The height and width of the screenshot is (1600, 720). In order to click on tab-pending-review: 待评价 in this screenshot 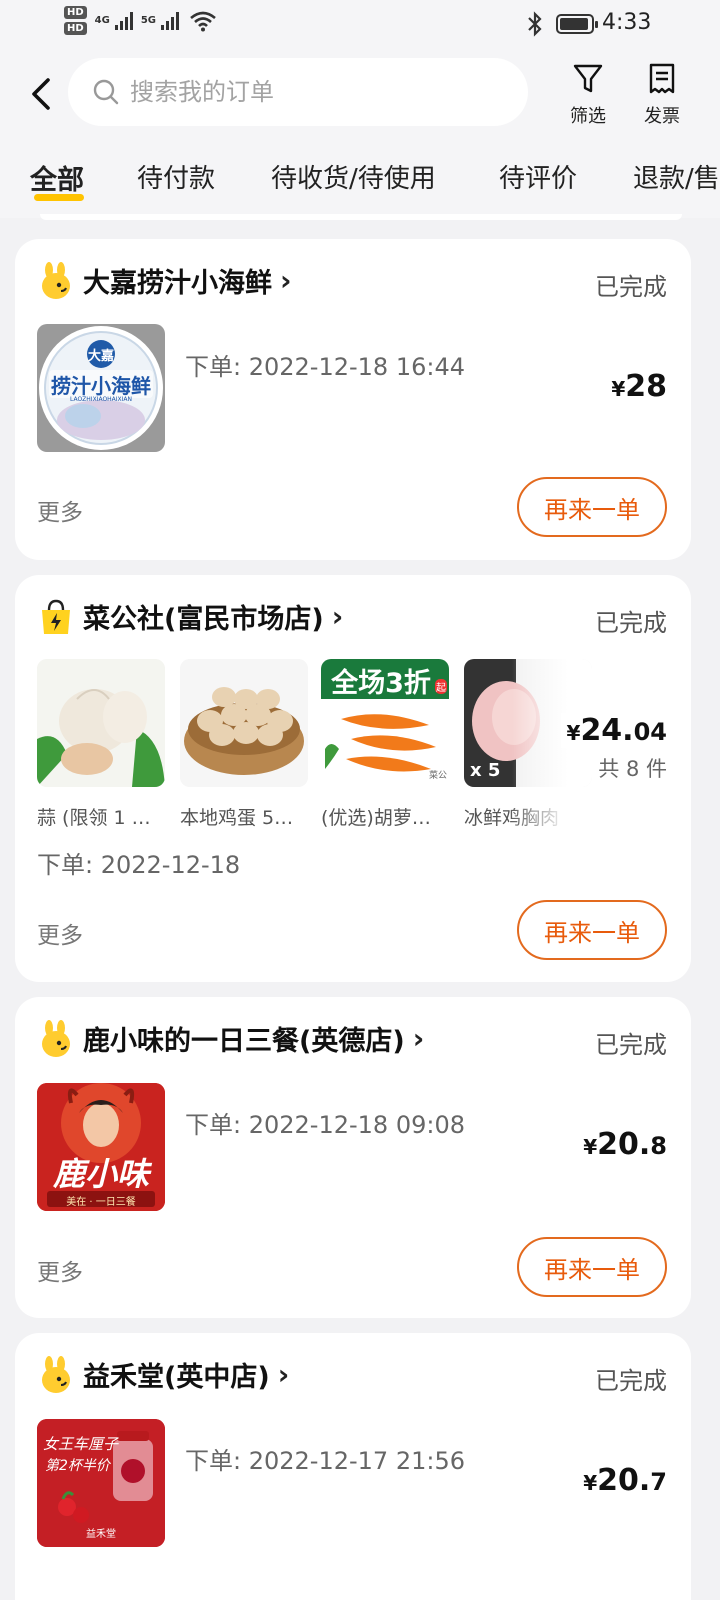, I will do `click(538, 176)`.